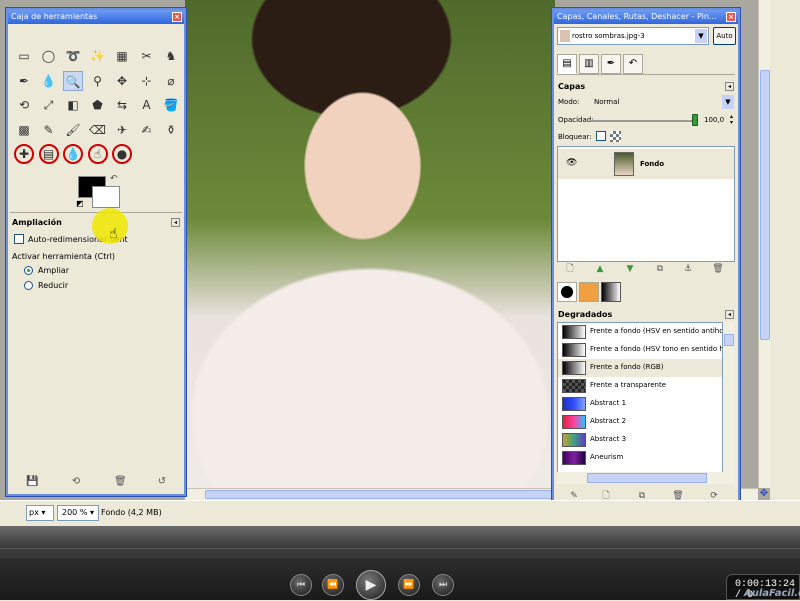 Image resolution: width=800 pixels, height=601 pixels. What do you see at coordinates (630, 269) in the screenshot?
I see `lower-layer-icon: ▼` at bounding box center [630, 269].